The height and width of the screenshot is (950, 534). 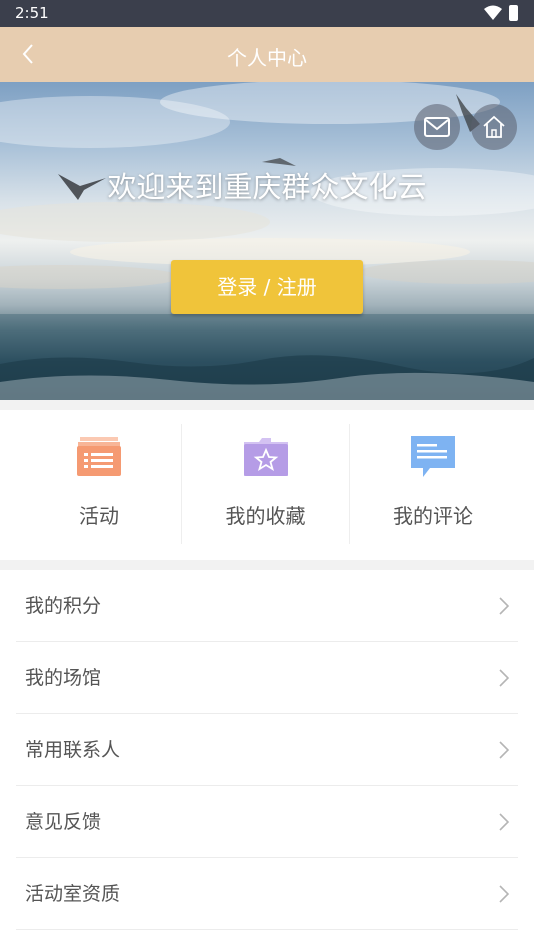 What do you see at coordinates (267, 58) in the screenshot?
I see `page-title: 个人中心` at bounding box center [267, 58].